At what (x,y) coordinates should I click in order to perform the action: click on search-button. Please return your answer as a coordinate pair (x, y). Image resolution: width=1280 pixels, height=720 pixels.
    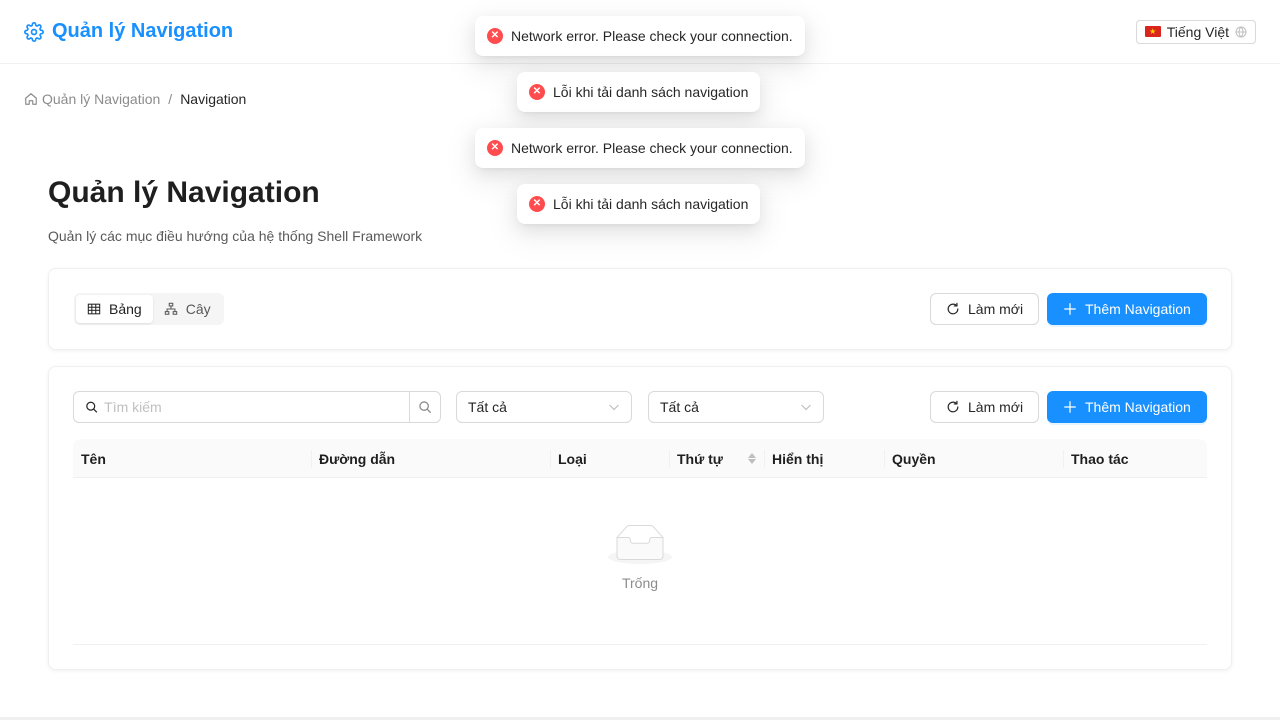
    Looking at the image, I should click on (425, 407).